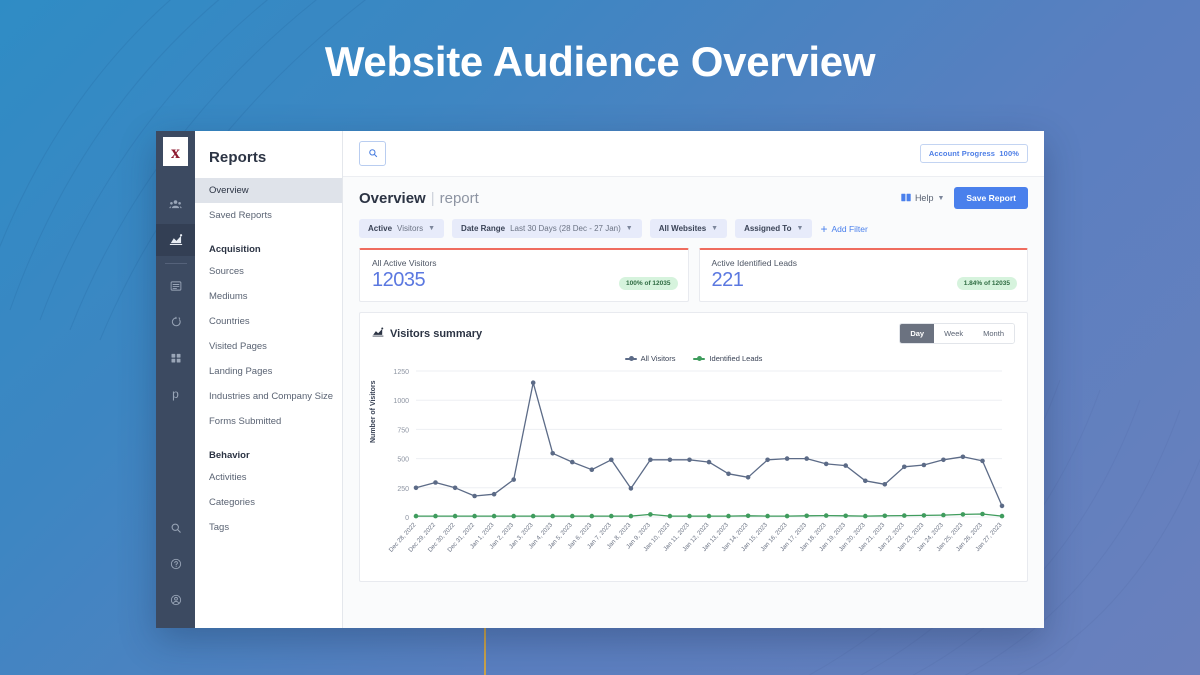 Image resolution: width=1200 pixels, height=675 pixels. What do you see at coordinates (268, 346) in the screenshot?
I see `sidebar-item-visited-pages: Visited Pages` at bounding box center [268, 346].